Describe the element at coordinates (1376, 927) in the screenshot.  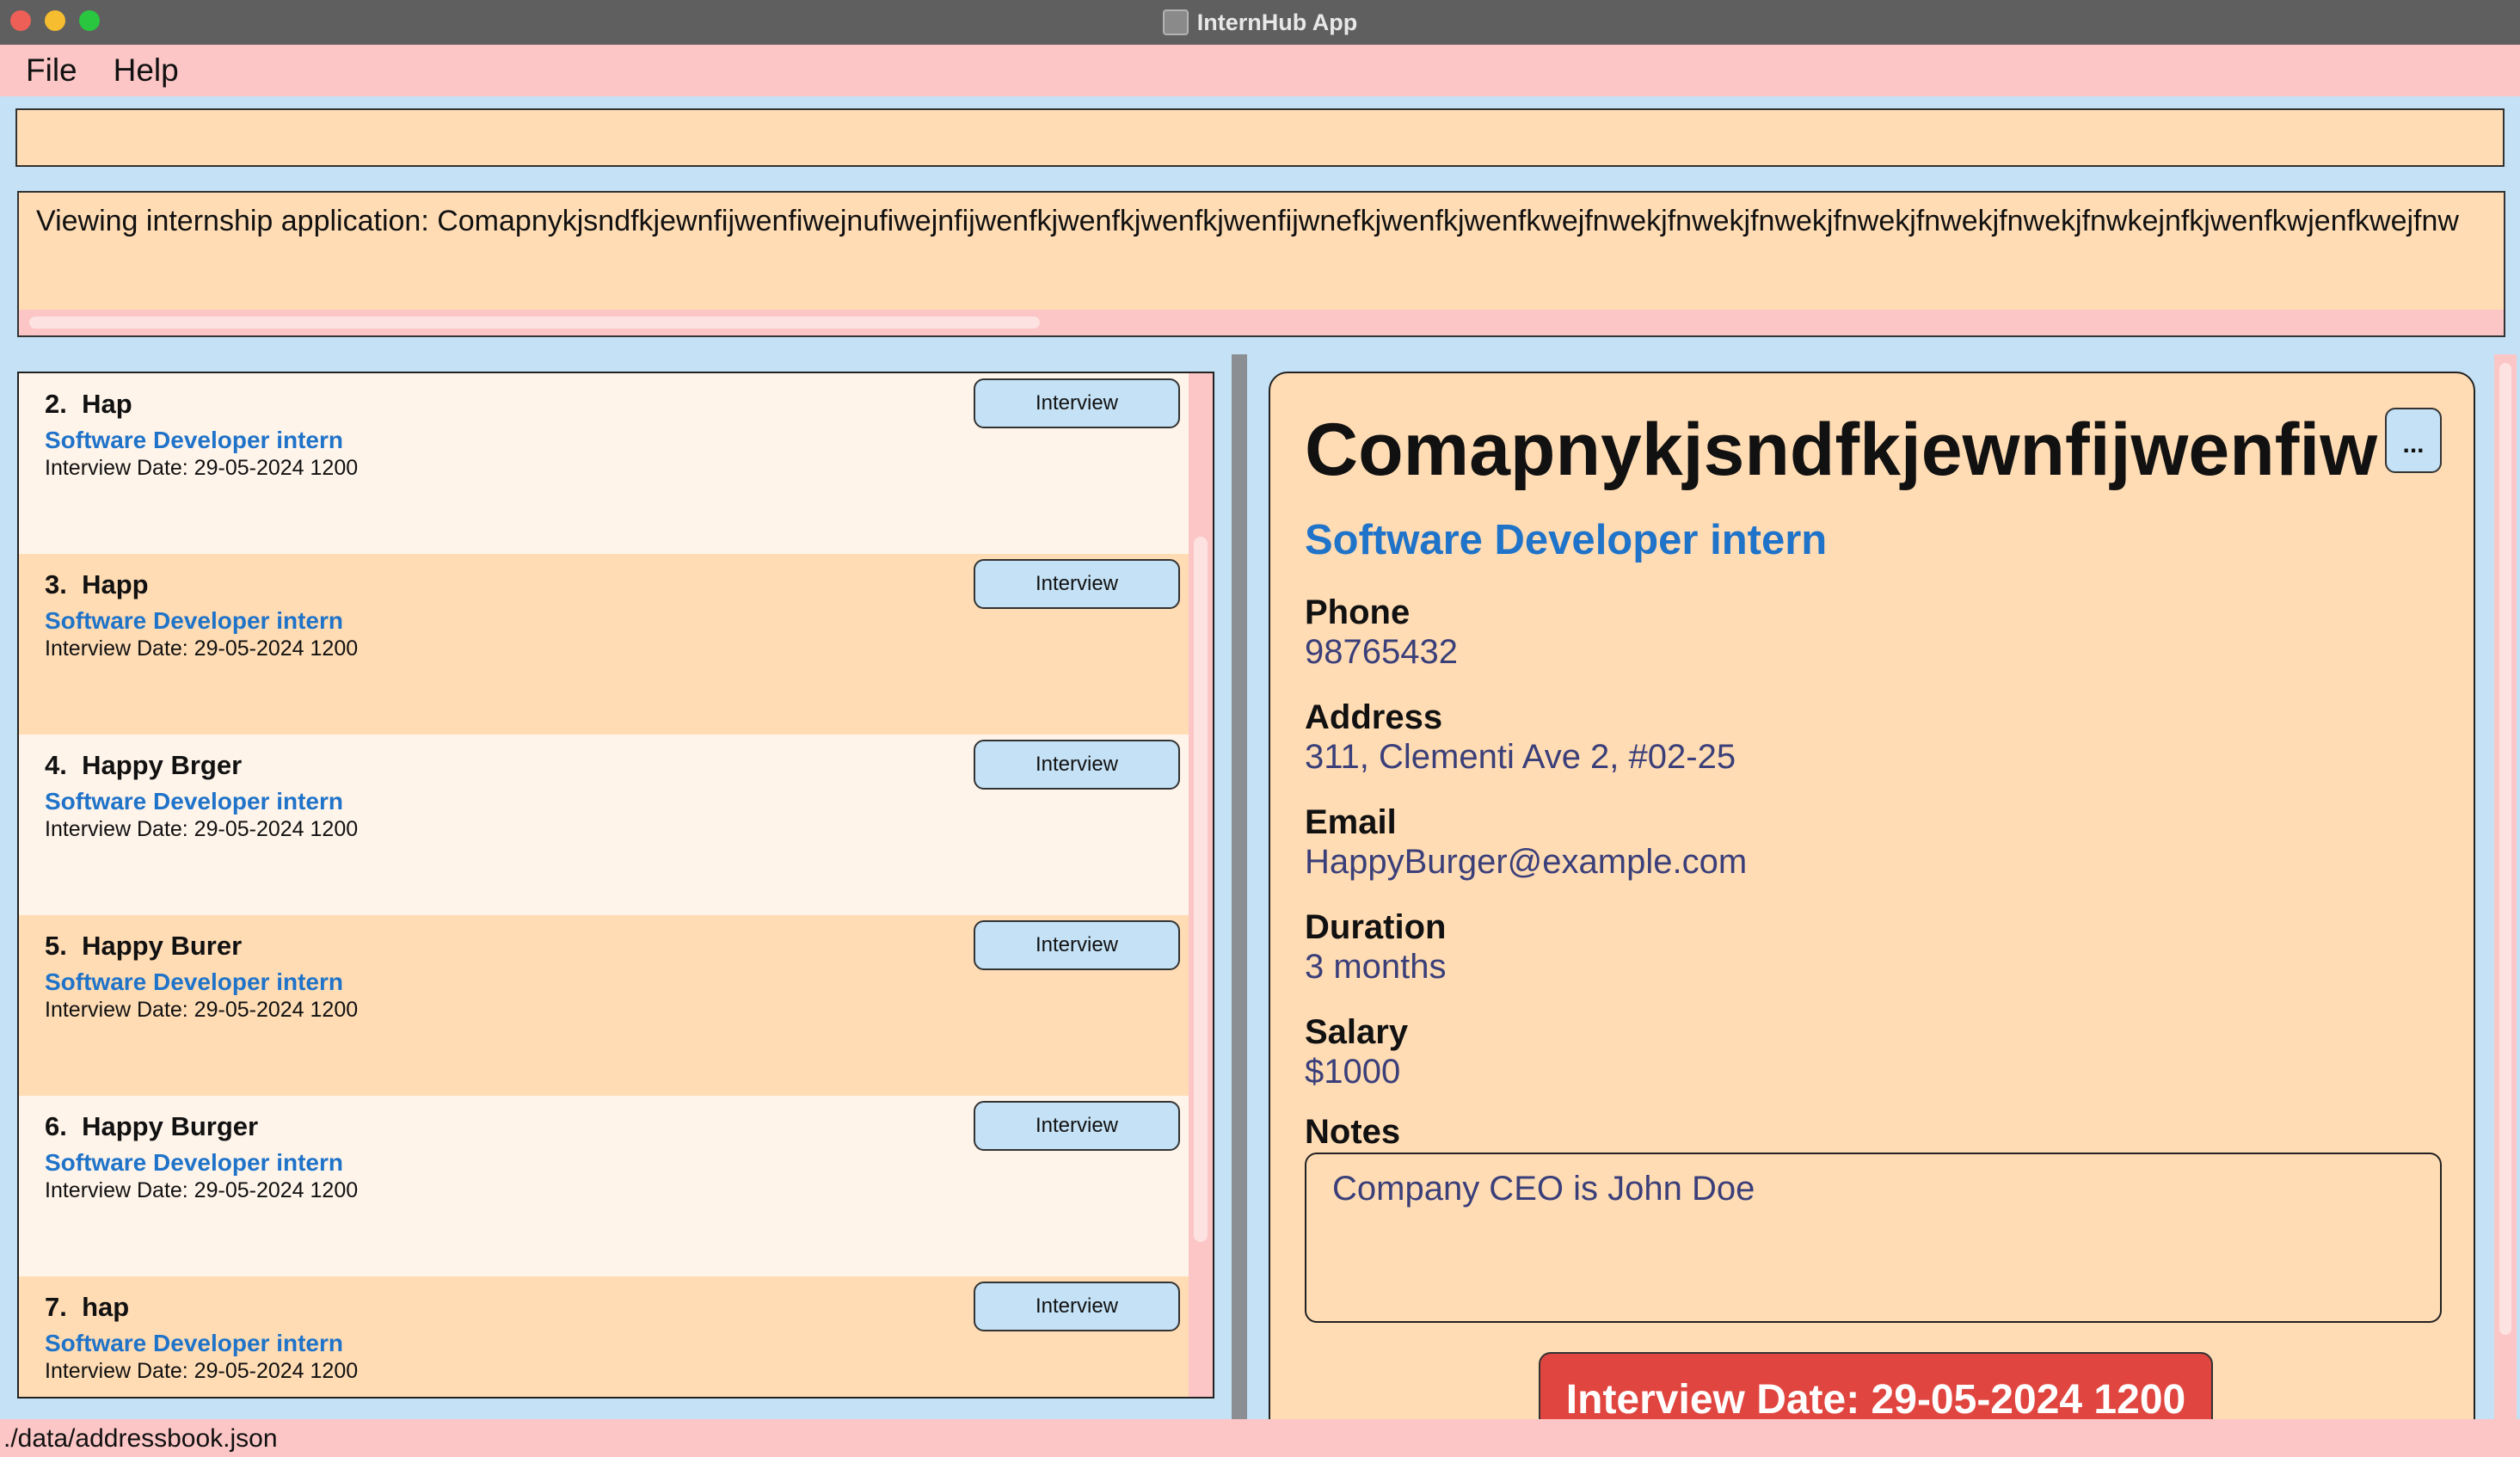
I see `duration-label: Duration` at that location.